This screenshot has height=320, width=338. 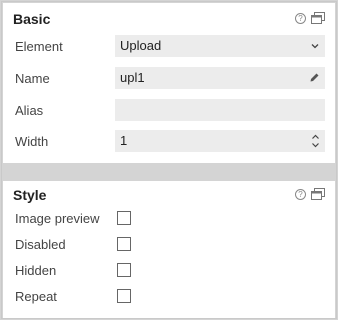 I want to click on hidden-checkbox, so click(x=124, y=270).